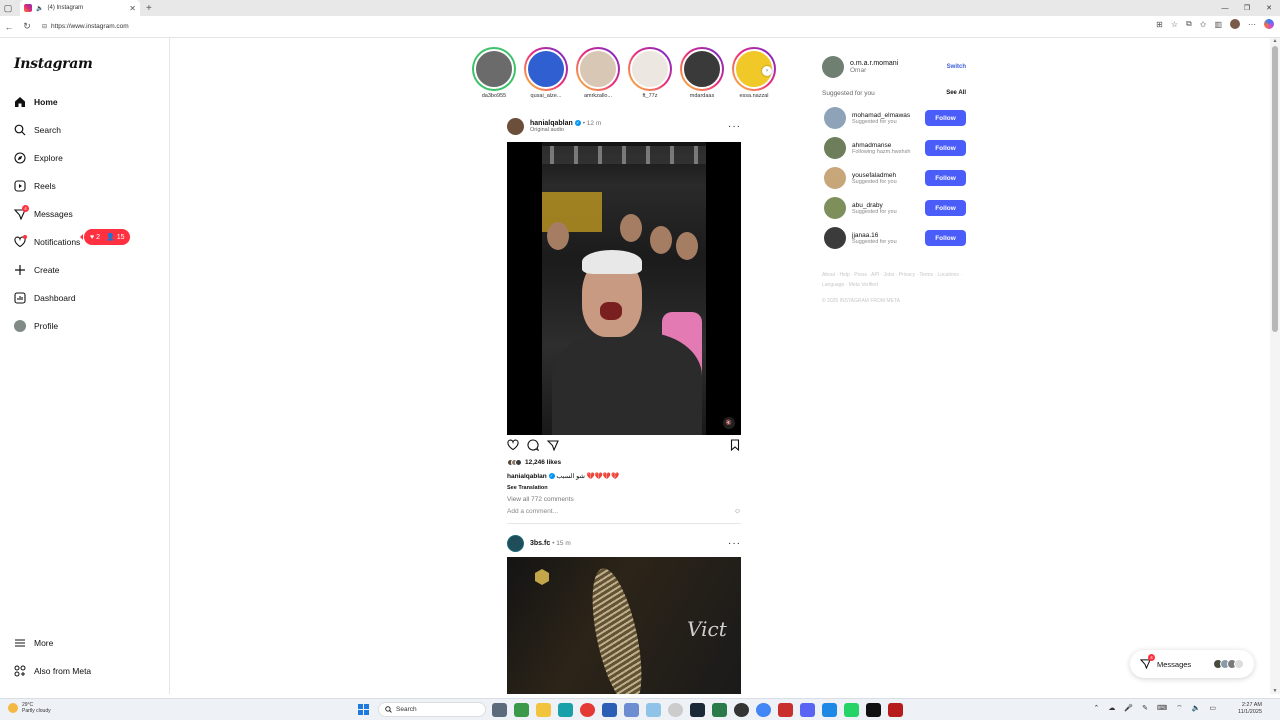 The height and width of the screenshot is (720, 1280). Describe the element at coordinates (432, 709) in the screenshot. I see `taskbar-search: Search` at that location.